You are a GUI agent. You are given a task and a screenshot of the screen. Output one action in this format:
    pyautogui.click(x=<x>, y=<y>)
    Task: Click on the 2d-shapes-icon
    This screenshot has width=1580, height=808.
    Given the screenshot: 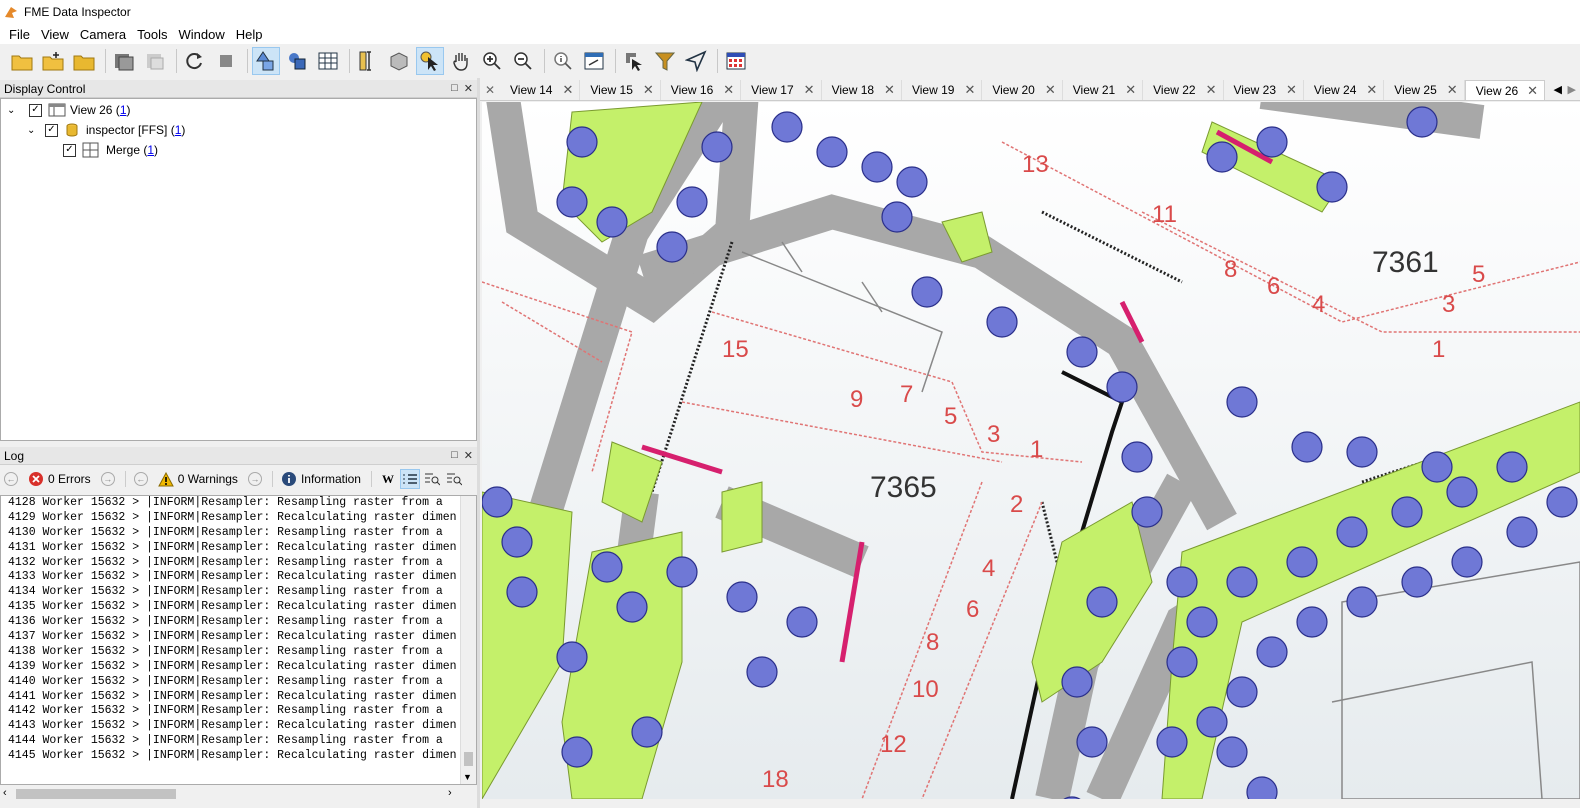 What is the action you would take?
    pyautogui.click(x=265, y=61)
    